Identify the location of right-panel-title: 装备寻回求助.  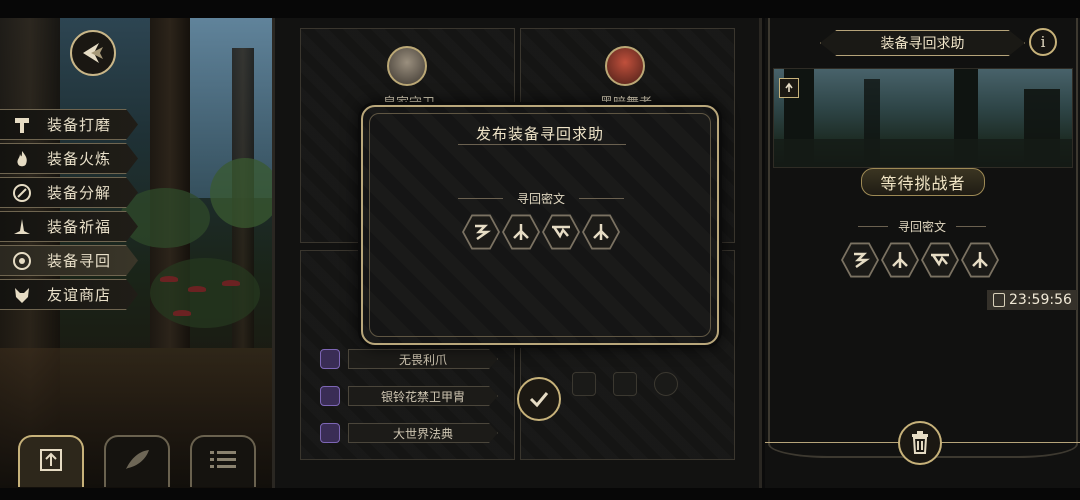
(922, 43).